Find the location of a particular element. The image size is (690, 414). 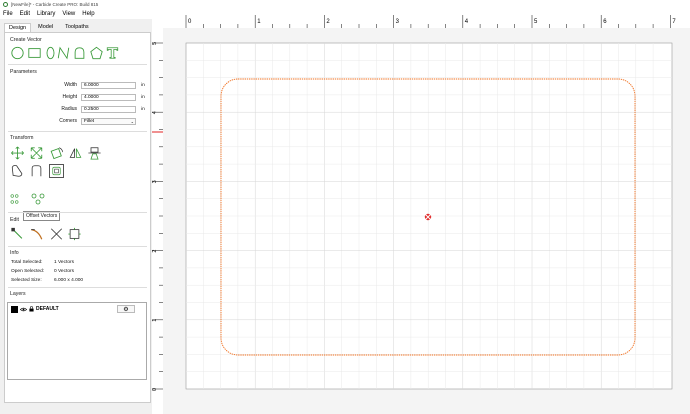

tab-design: Design is located at coordinates (18, 27).